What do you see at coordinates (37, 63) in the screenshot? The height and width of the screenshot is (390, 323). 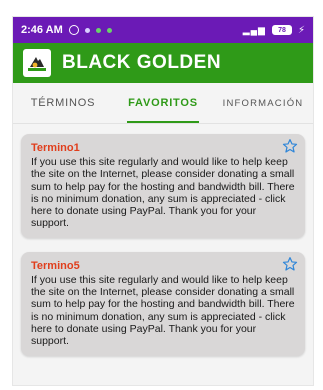 I see `app-logo-icon` at bounding box center [37, 63].